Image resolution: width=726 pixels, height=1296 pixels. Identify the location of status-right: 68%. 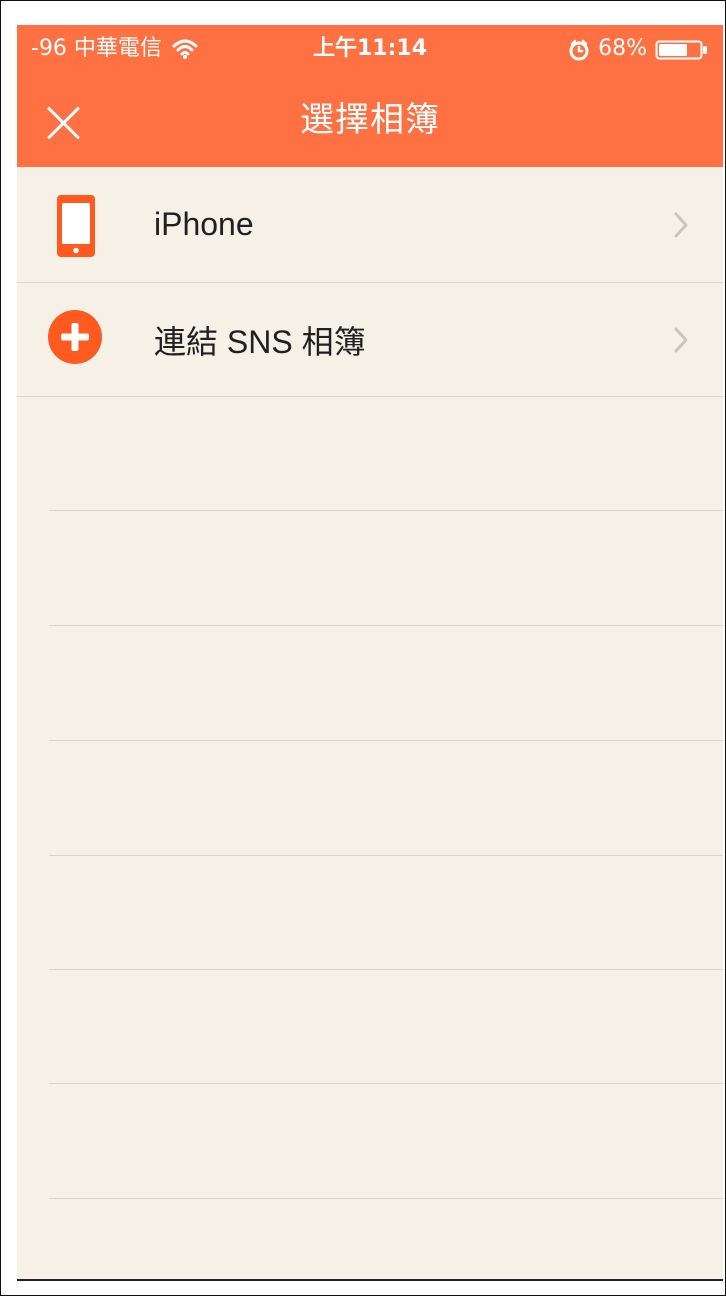
(638, 49).